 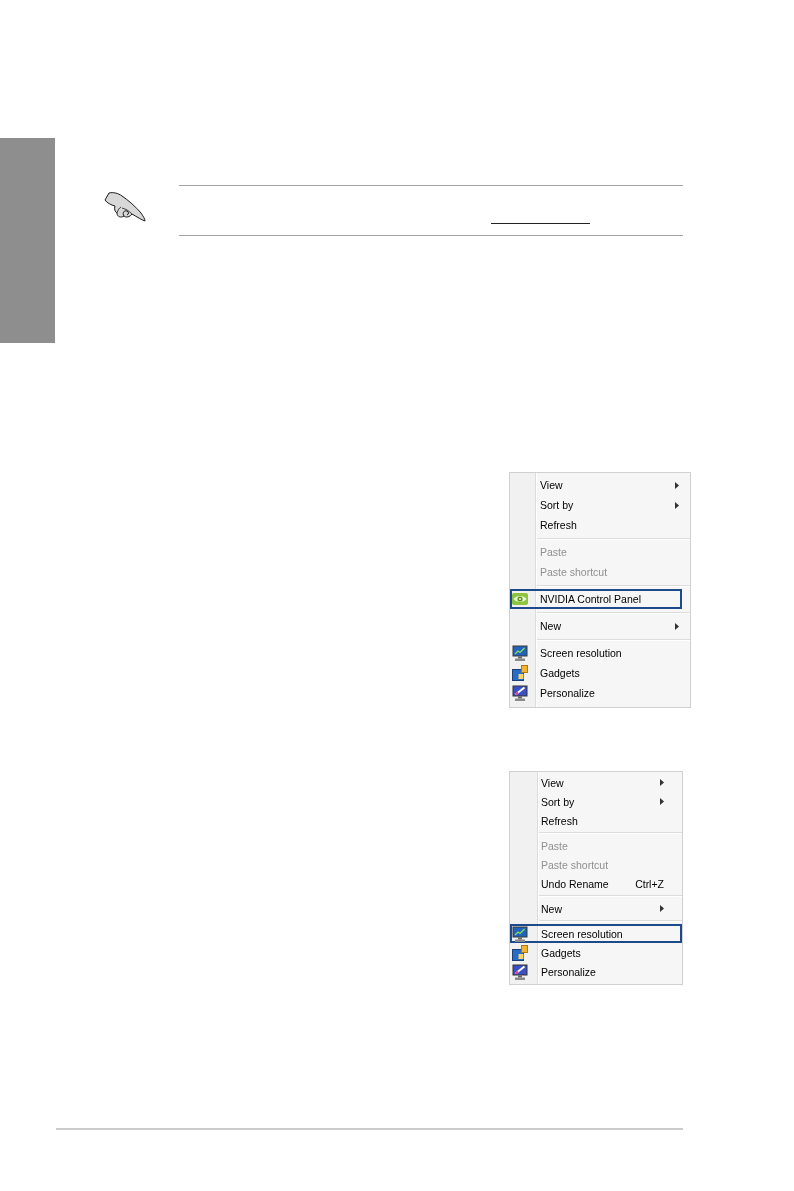 I want to click on eye-logo-icon, so click(x=520, y=599).